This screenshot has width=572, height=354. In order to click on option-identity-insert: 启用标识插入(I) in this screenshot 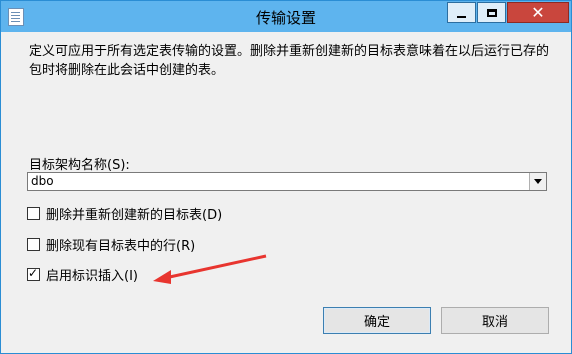, I will do `click(82, 274)`.